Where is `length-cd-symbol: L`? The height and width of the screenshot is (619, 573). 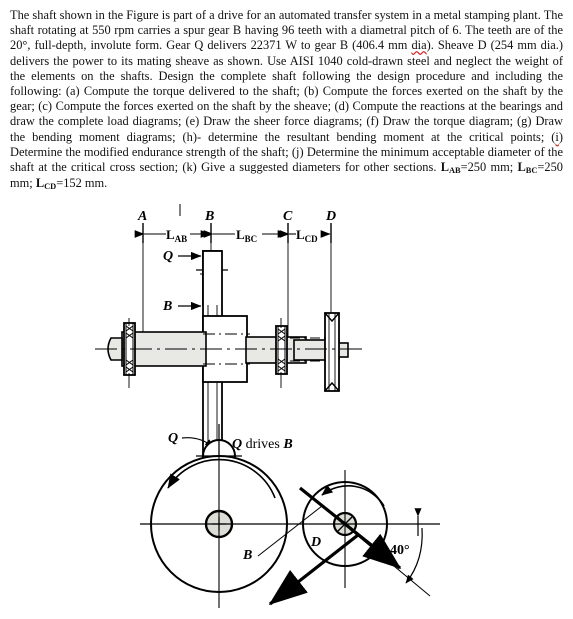 length-cd-symbol: L is located at coordinates (40, 183).